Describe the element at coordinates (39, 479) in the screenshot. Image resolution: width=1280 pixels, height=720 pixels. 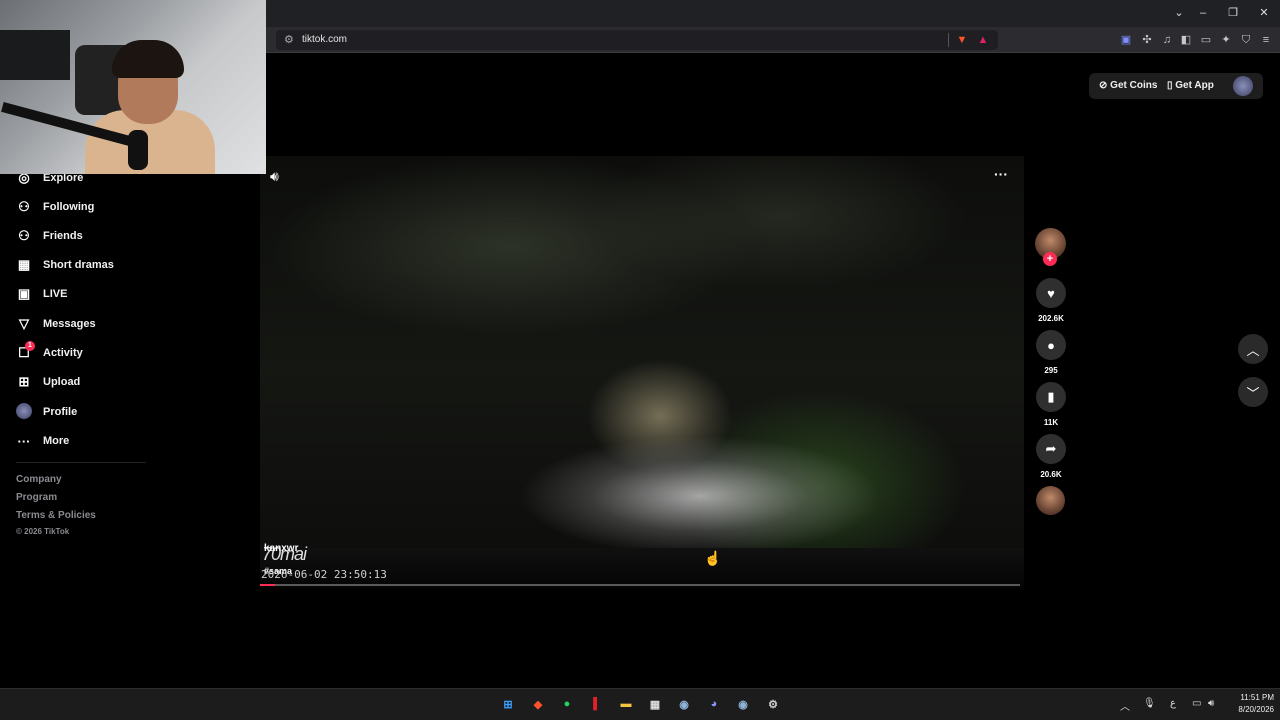
I see `footer-link-company: Company` at that location.